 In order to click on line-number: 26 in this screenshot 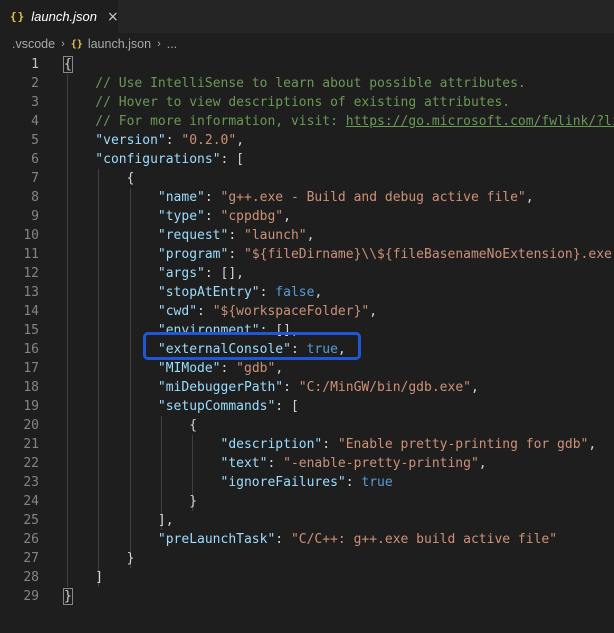, I will do `click(31, 539)`.